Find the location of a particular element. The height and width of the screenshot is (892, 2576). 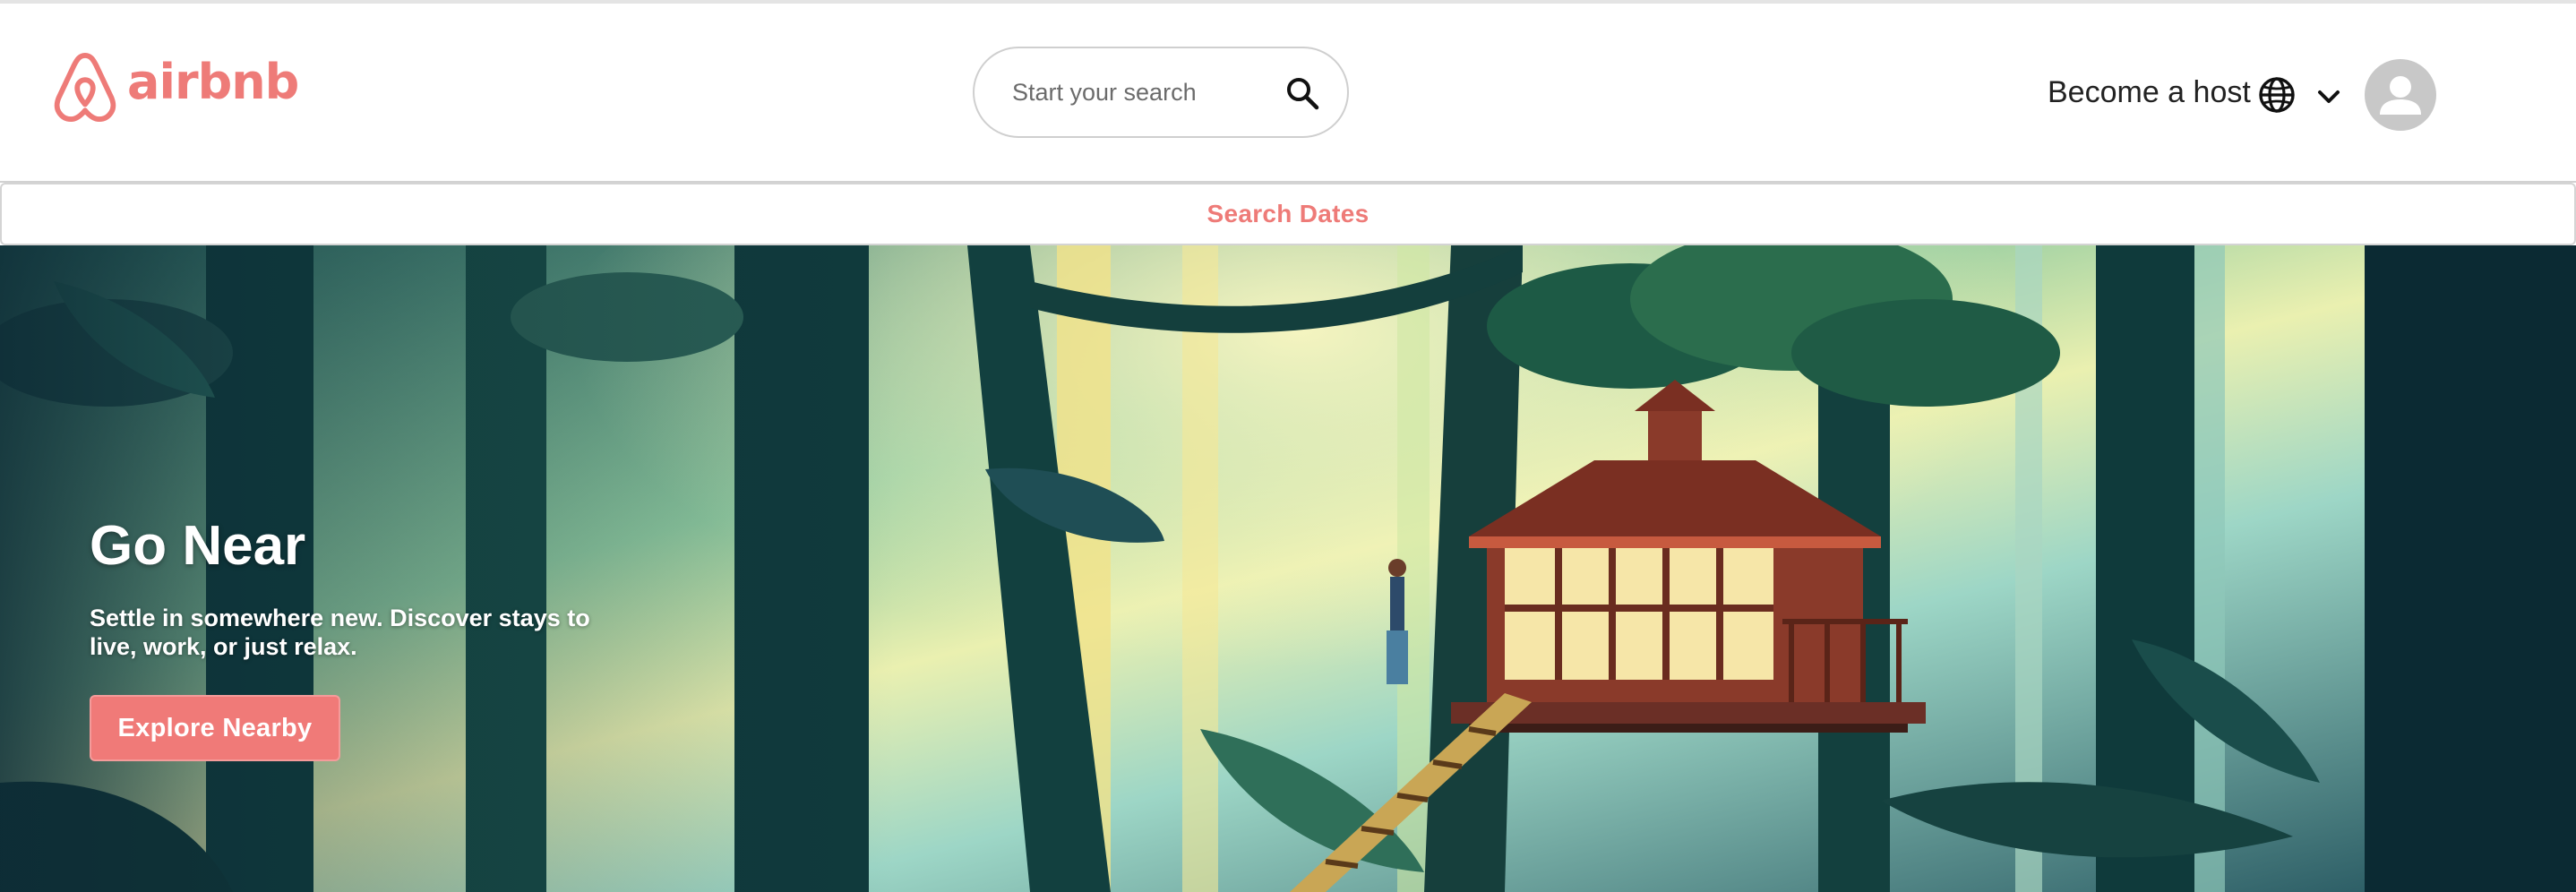

search-box is located at coordinates (1161, 92).